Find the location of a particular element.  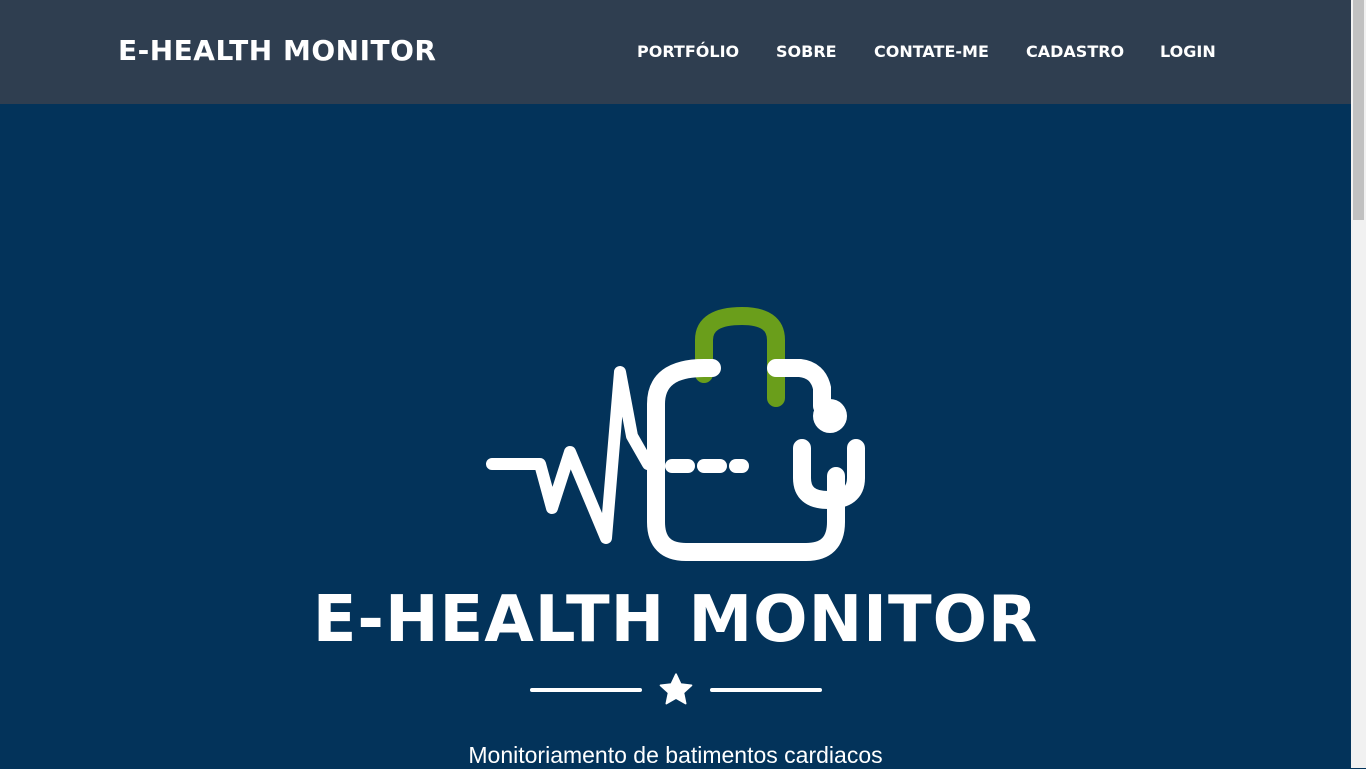

nav-link-portfolio: PORTFÓLIO is located at coordinates (688, 51).